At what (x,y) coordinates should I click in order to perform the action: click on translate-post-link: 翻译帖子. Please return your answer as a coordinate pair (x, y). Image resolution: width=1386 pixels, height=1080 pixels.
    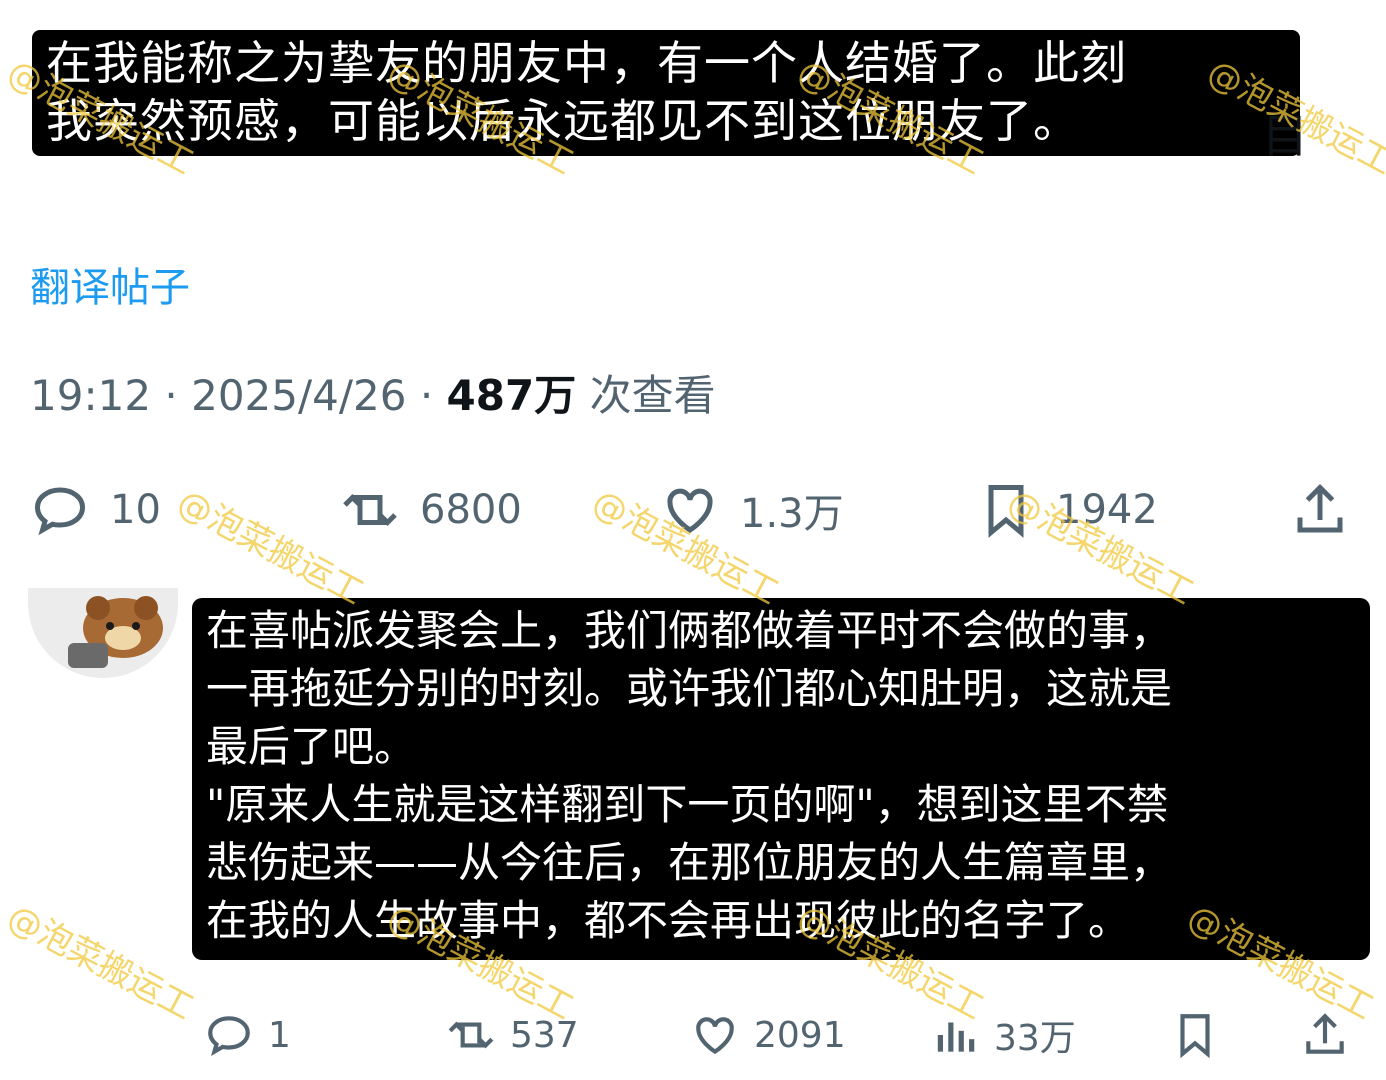
    Looking at the image, I should click on (110, 284).